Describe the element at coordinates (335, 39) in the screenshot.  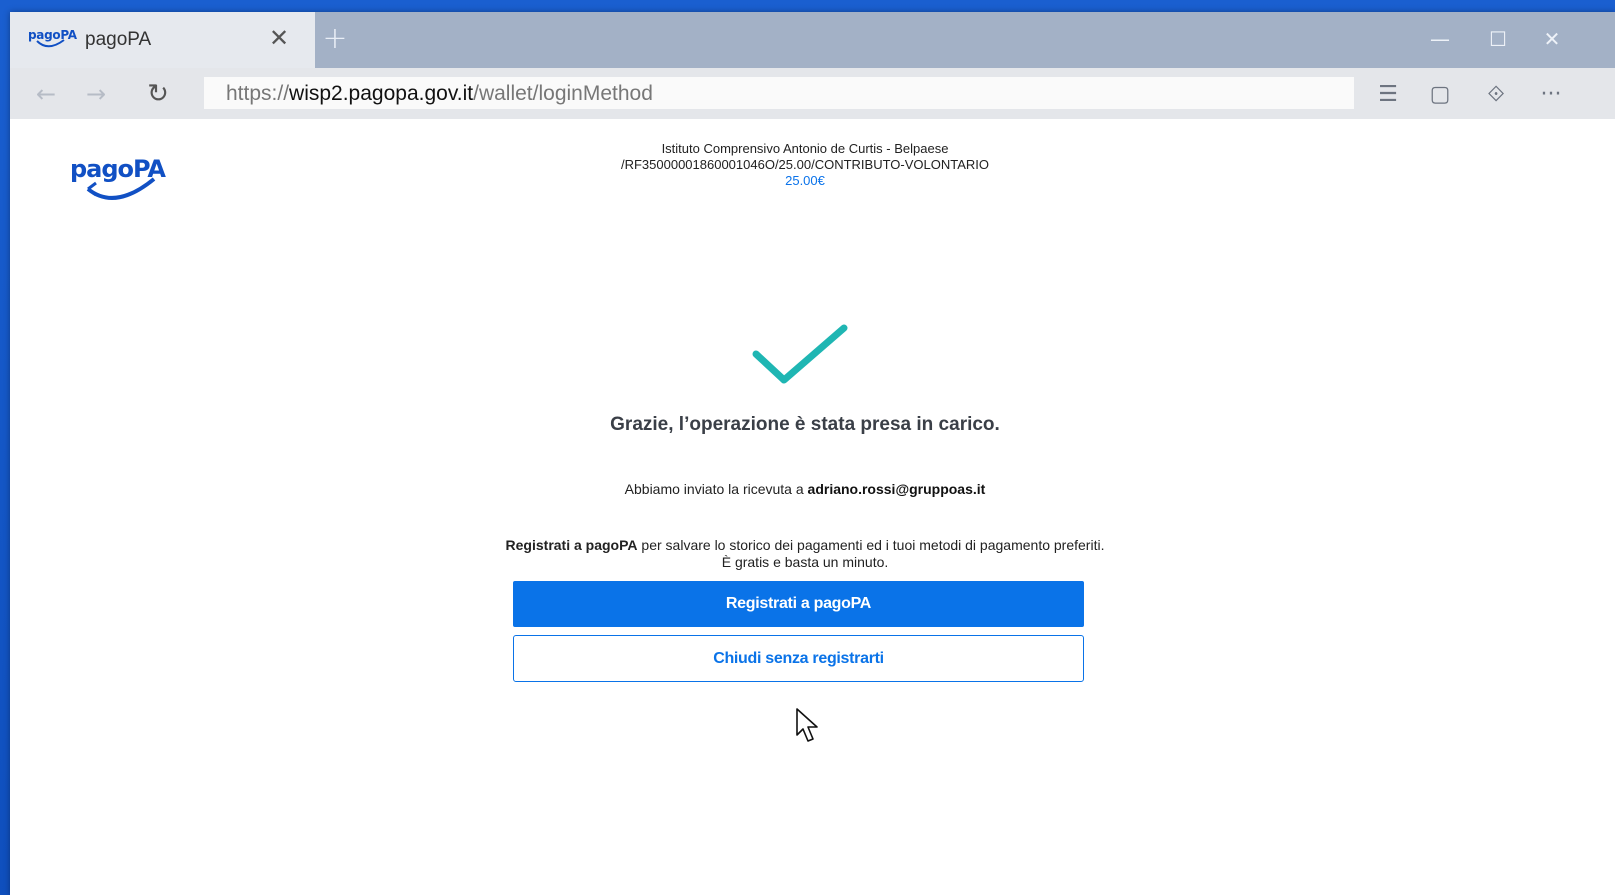
I see `new-tab-icon: +` at that location.